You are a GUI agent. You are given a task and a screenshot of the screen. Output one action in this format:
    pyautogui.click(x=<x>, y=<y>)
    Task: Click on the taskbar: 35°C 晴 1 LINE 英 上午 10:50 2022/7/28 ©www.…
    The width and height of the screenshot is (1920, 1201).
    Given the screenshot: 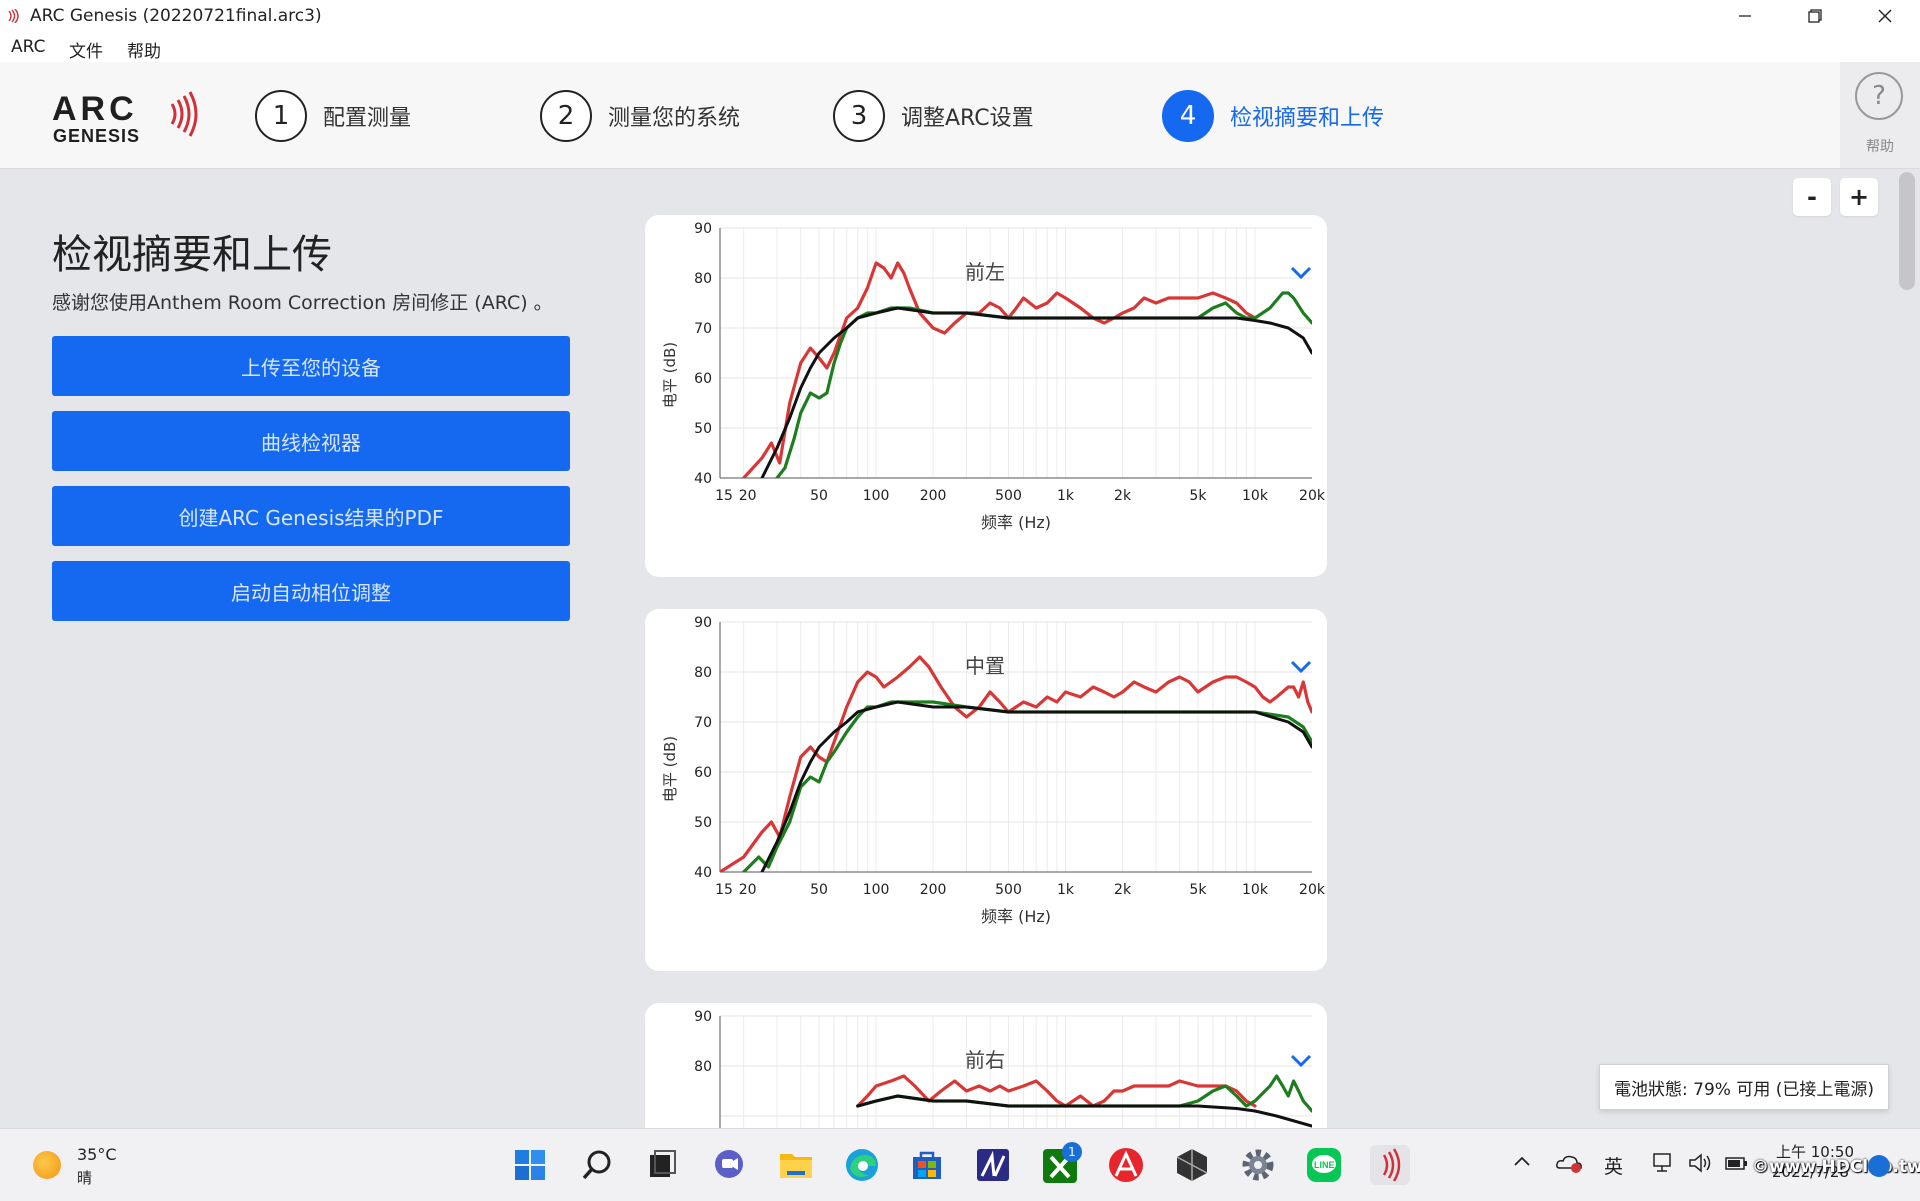 What is the action you would take?
    pyautogui.click(x=960, y=1164)
    